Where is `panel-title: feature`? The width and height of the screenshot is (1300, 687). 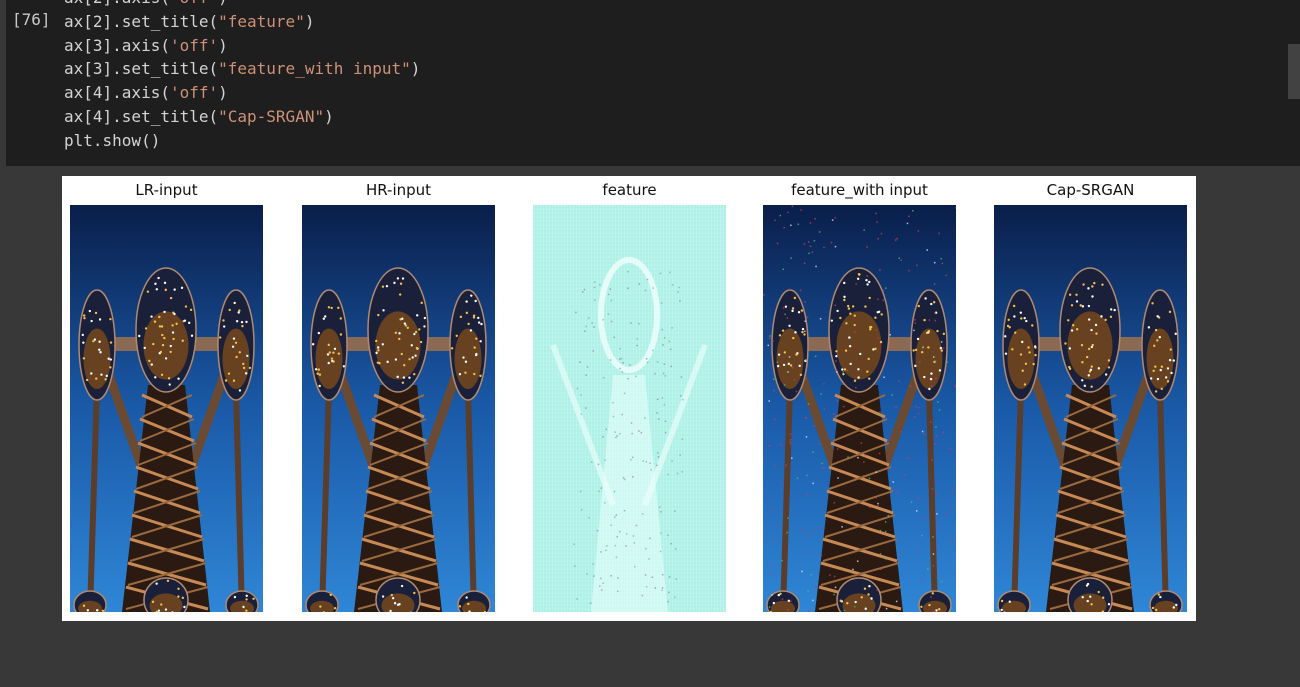 panel-title: feature is located at coordinates (629, 190).